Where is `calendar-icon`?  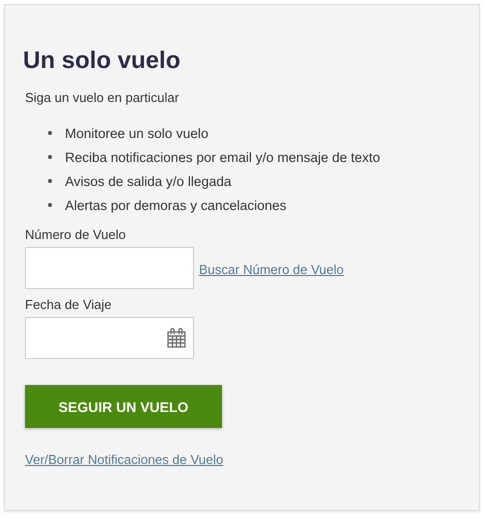 calendar-icon is located at coordinates (176, 338).